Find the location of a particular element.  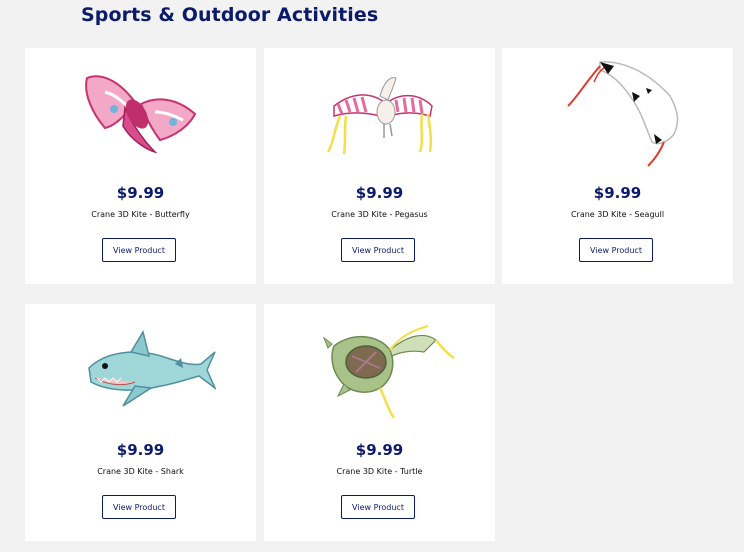

product-name: Crane 3D Kite - Shark is located at coordinates (140, 471).